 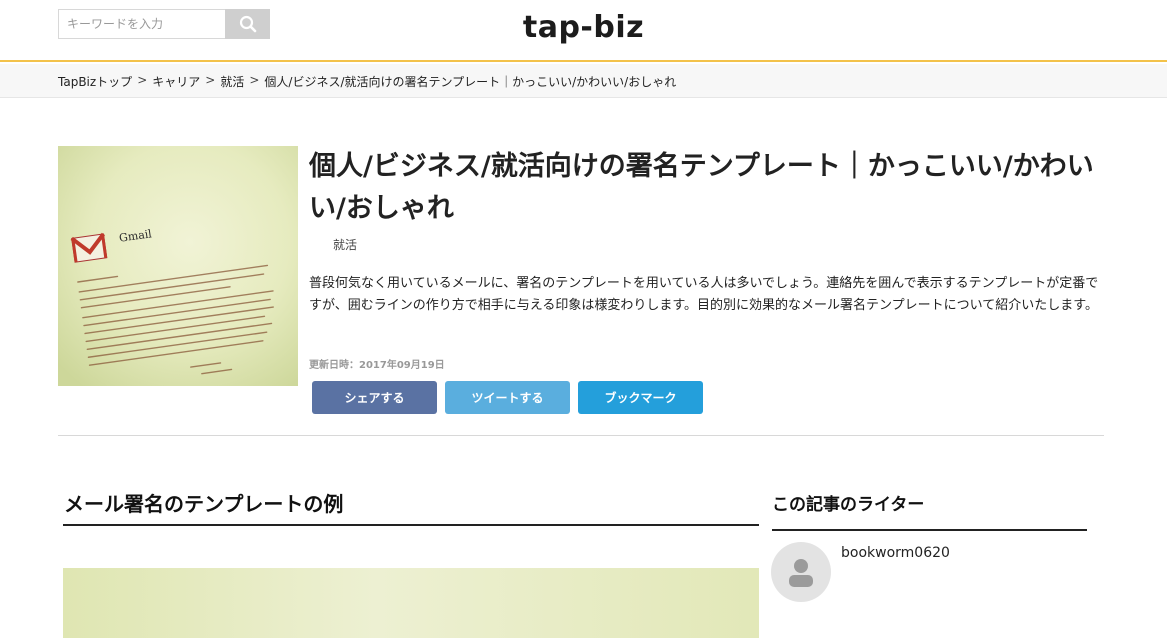 I want to click on breadcrumb-item-current: 個人/ビジネス/就活向けの署名テンプレート｜かっこいい/かわいい/おしゃれ, so click(x=470, y=82).